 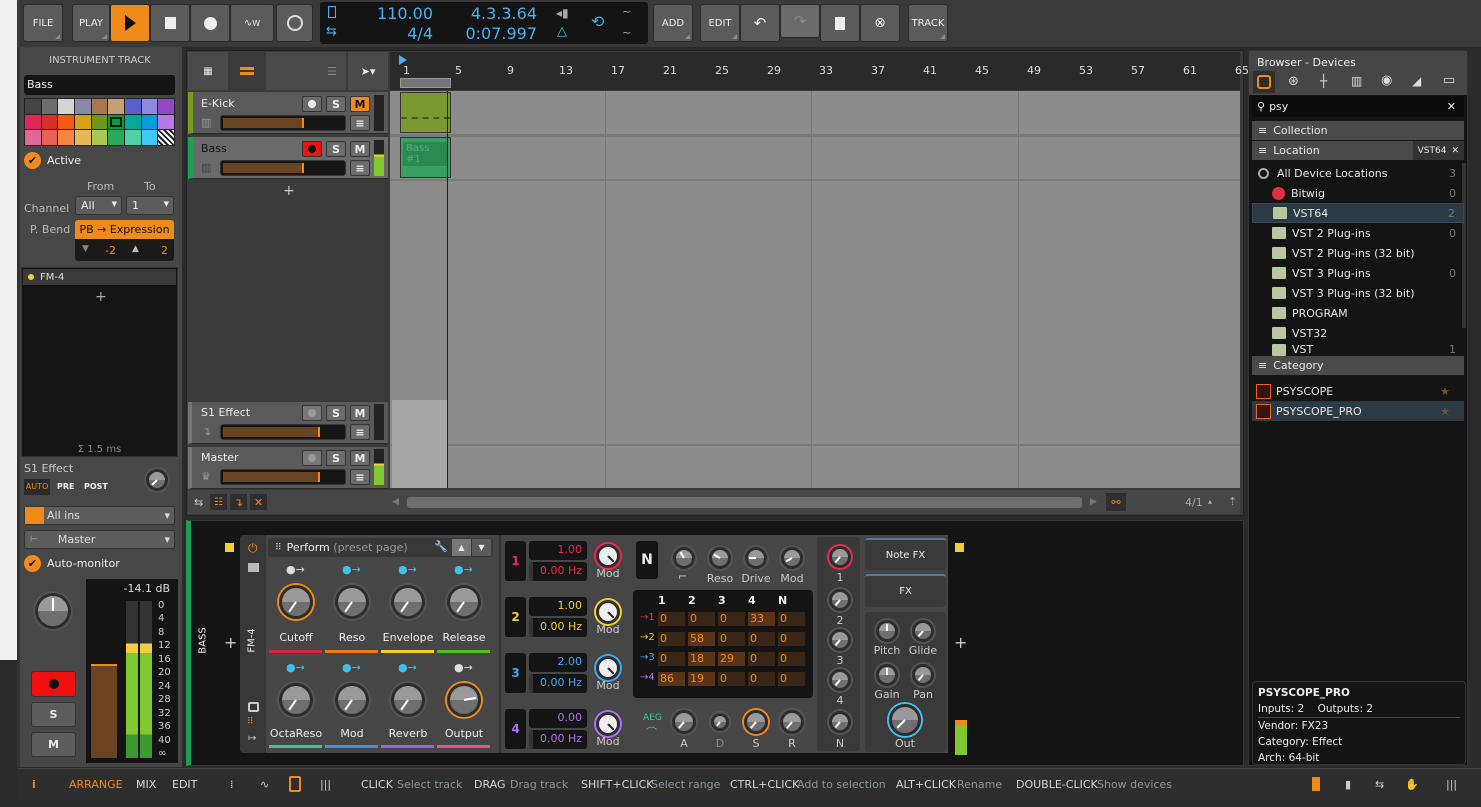 I want to click on page-up-button: ▲, so click(x=461, y=547).